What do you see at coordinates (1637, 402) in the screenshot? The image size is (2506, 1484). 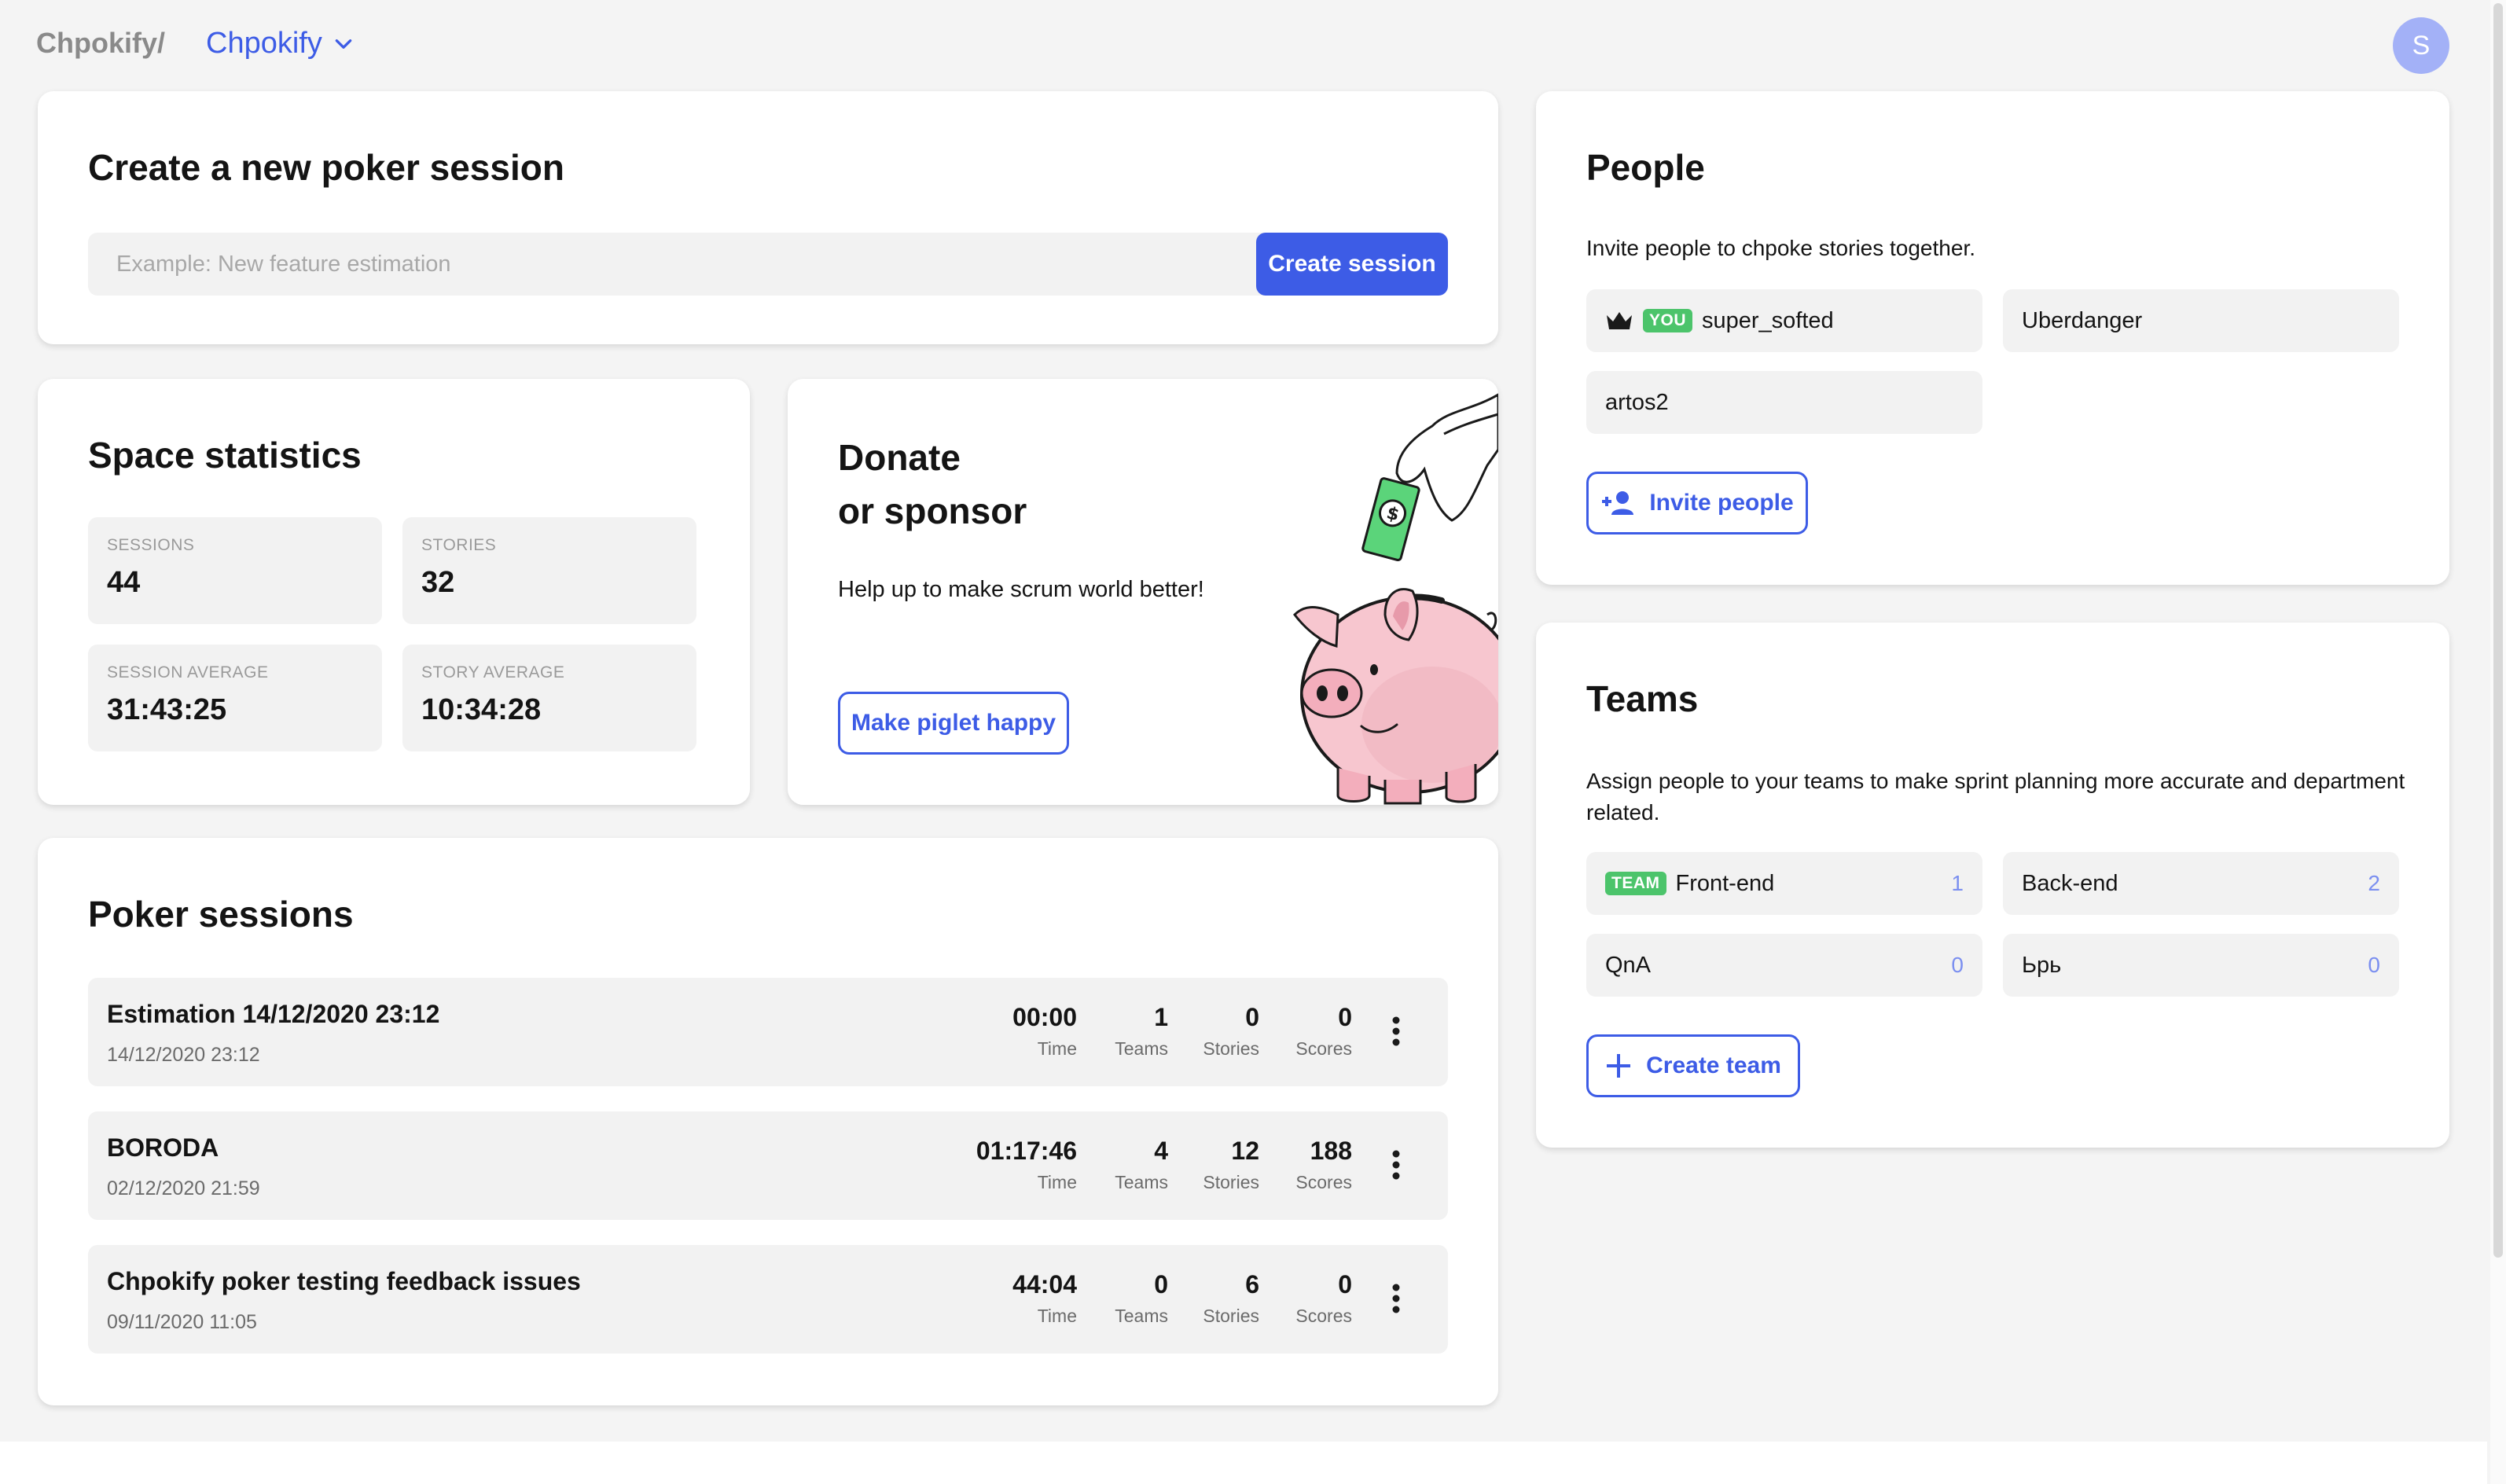 I see `person-name: artos2` at bounding box center [1637, 402].